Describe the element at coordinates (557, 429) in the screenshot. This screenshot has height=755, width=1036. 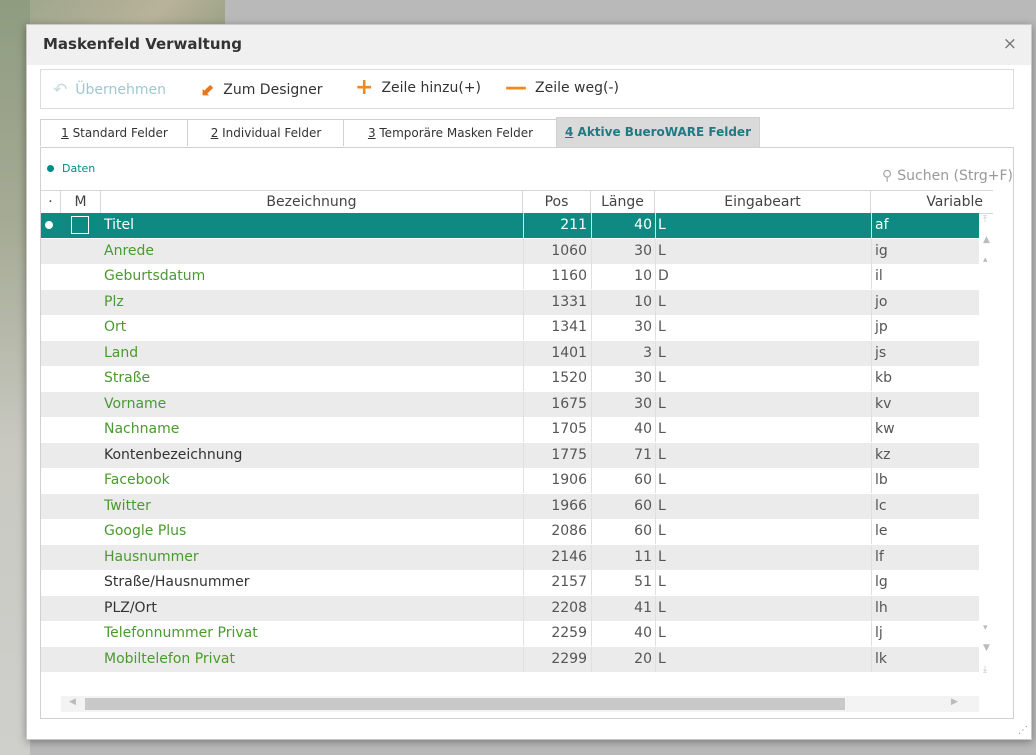
I see `cell-pos: 1705` at that location.